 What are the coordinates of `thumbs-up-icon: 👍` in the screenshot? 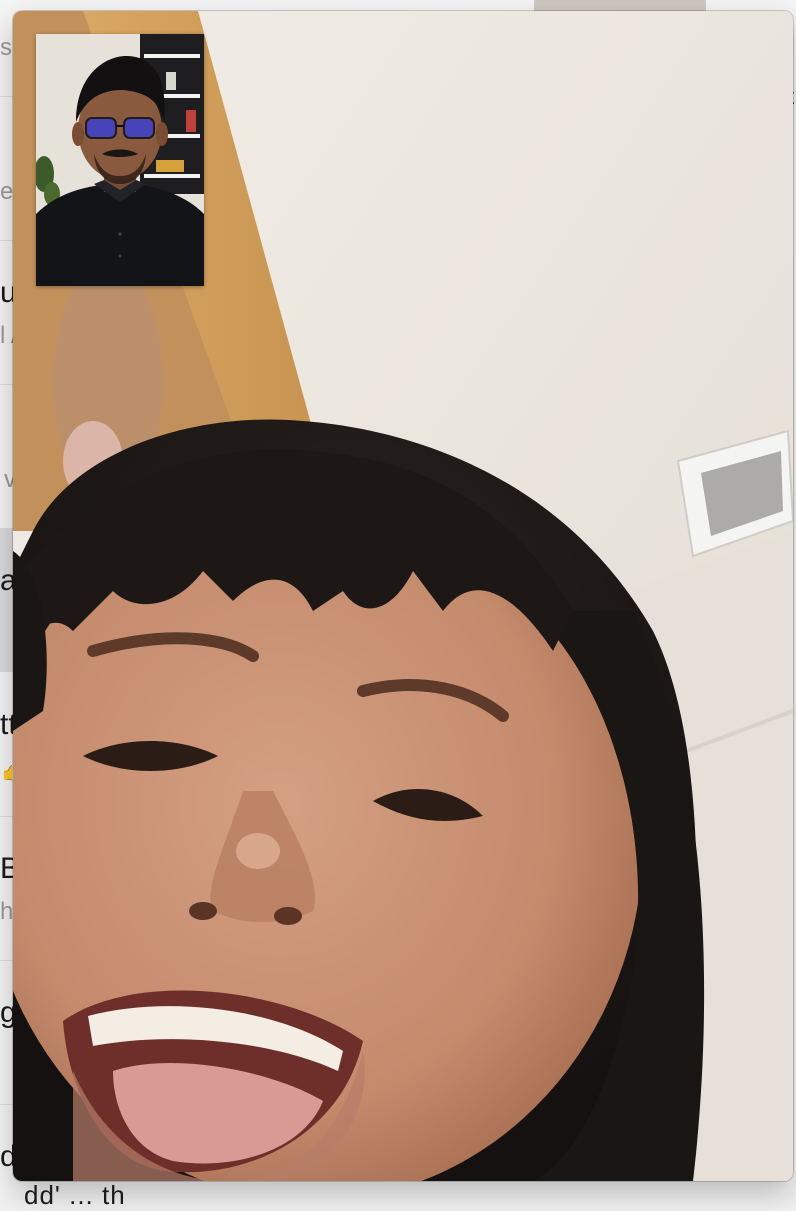 It's located at (6, 771).